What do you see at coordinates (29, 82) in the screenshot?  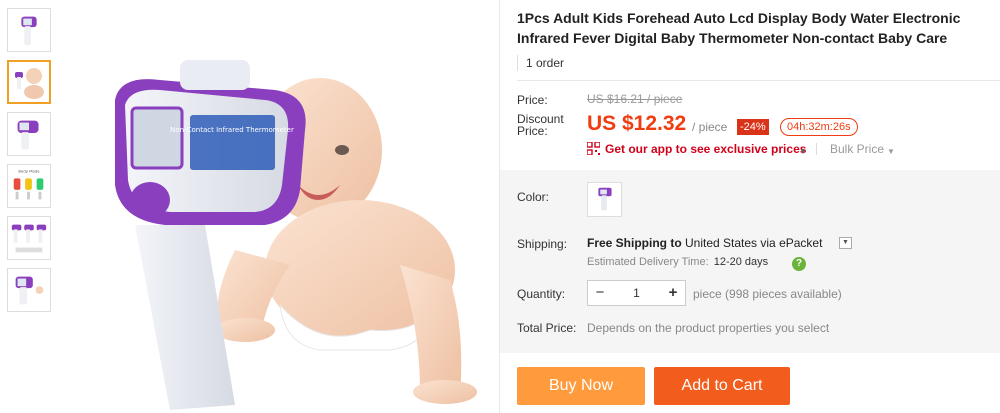 I see `thumbnail-baby-with-thermometer` at bounding box center [29, 82].